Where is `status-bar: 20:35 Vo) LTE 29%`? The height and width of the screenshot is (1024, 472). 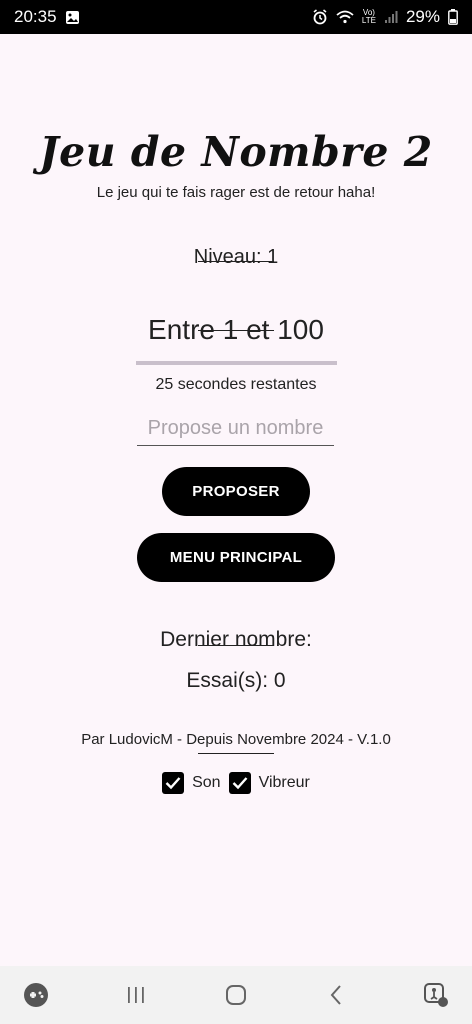 status-bar: 20:35 Vo) LTE 29% is located at coordinates (236, 17).